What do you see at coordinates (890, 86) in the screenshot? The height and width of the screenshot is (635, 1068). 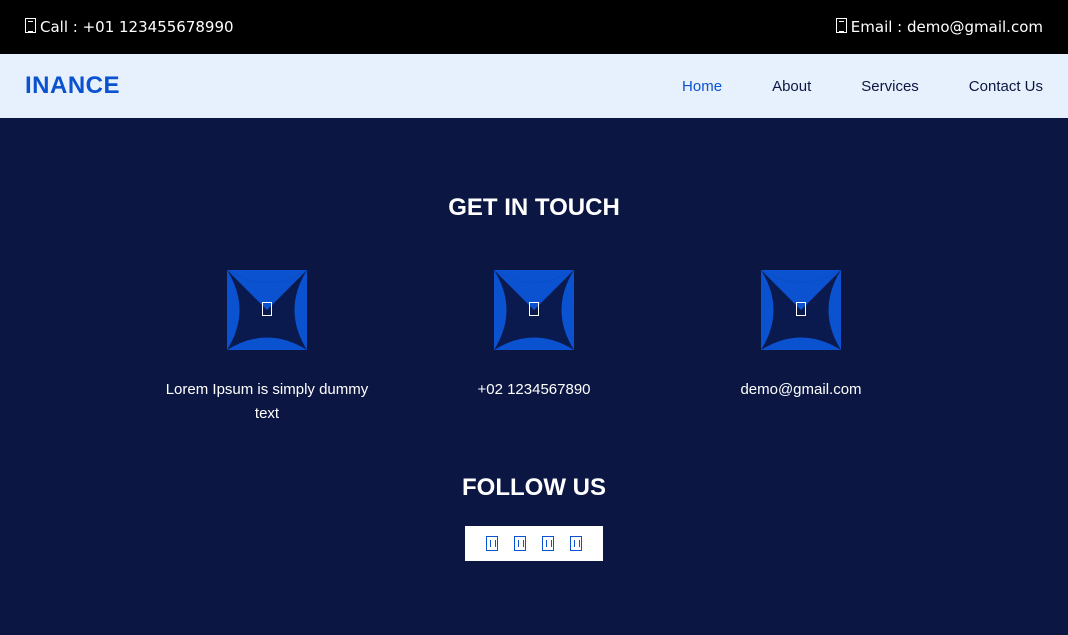 I see `nav-services: Services` at bounding box center [890, 86].